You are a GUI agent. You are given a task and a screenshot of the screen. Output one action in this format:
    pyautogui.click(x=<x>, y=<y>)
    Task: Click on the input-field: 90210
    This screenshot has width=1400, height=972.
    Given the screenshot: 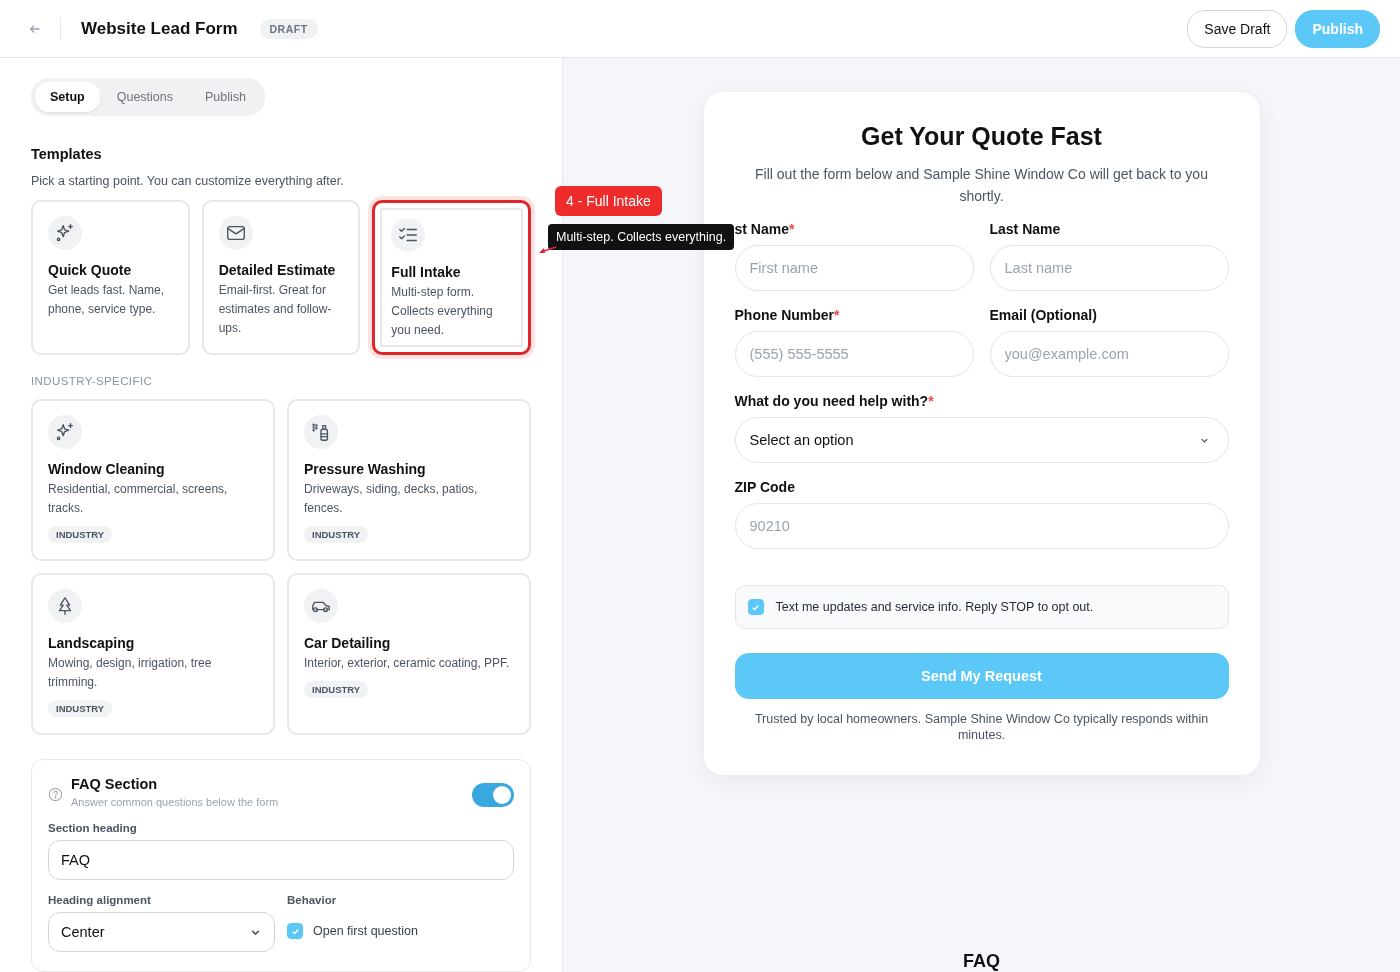 What is the action you would take?
    pyautogui.click(x=981, y=526)
    